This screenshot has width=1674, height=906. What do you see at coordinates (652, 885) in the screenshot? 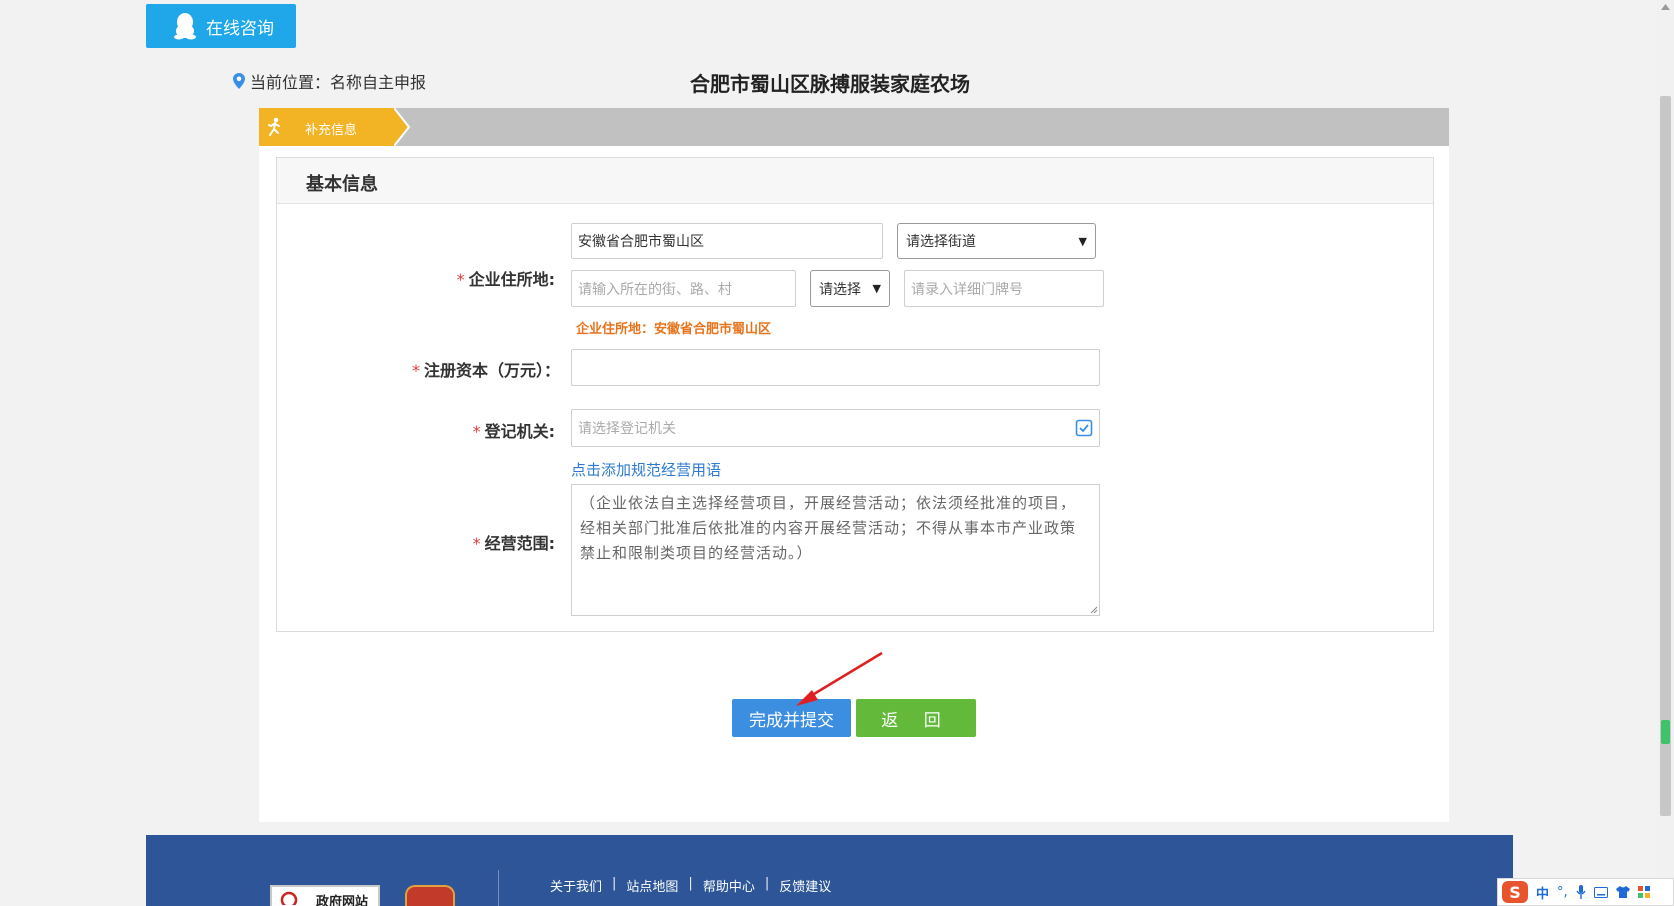
I see `footer-link-sitemap: 站点地图` at bounding box center [652, 885].